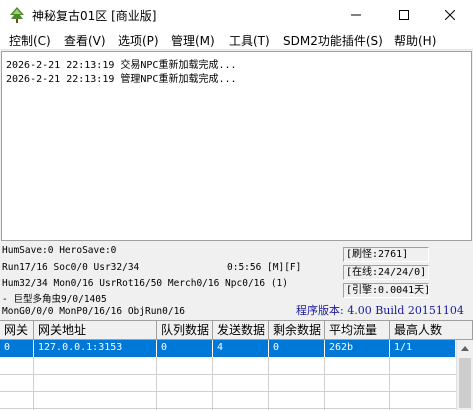  What do you see at coordinates (85, 40) in the screenshot?
I see `menu-view: 查看(V)` at bounding box center [85, 40].